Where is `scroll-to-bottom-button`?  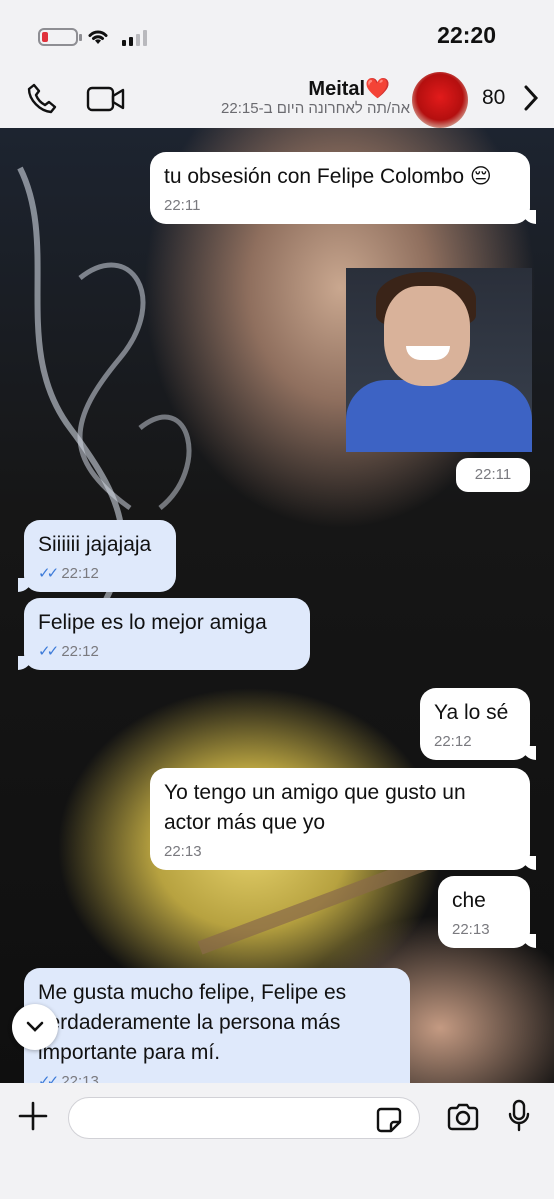 scroll-to-bottom-button is located at coordinates (35, 1027).